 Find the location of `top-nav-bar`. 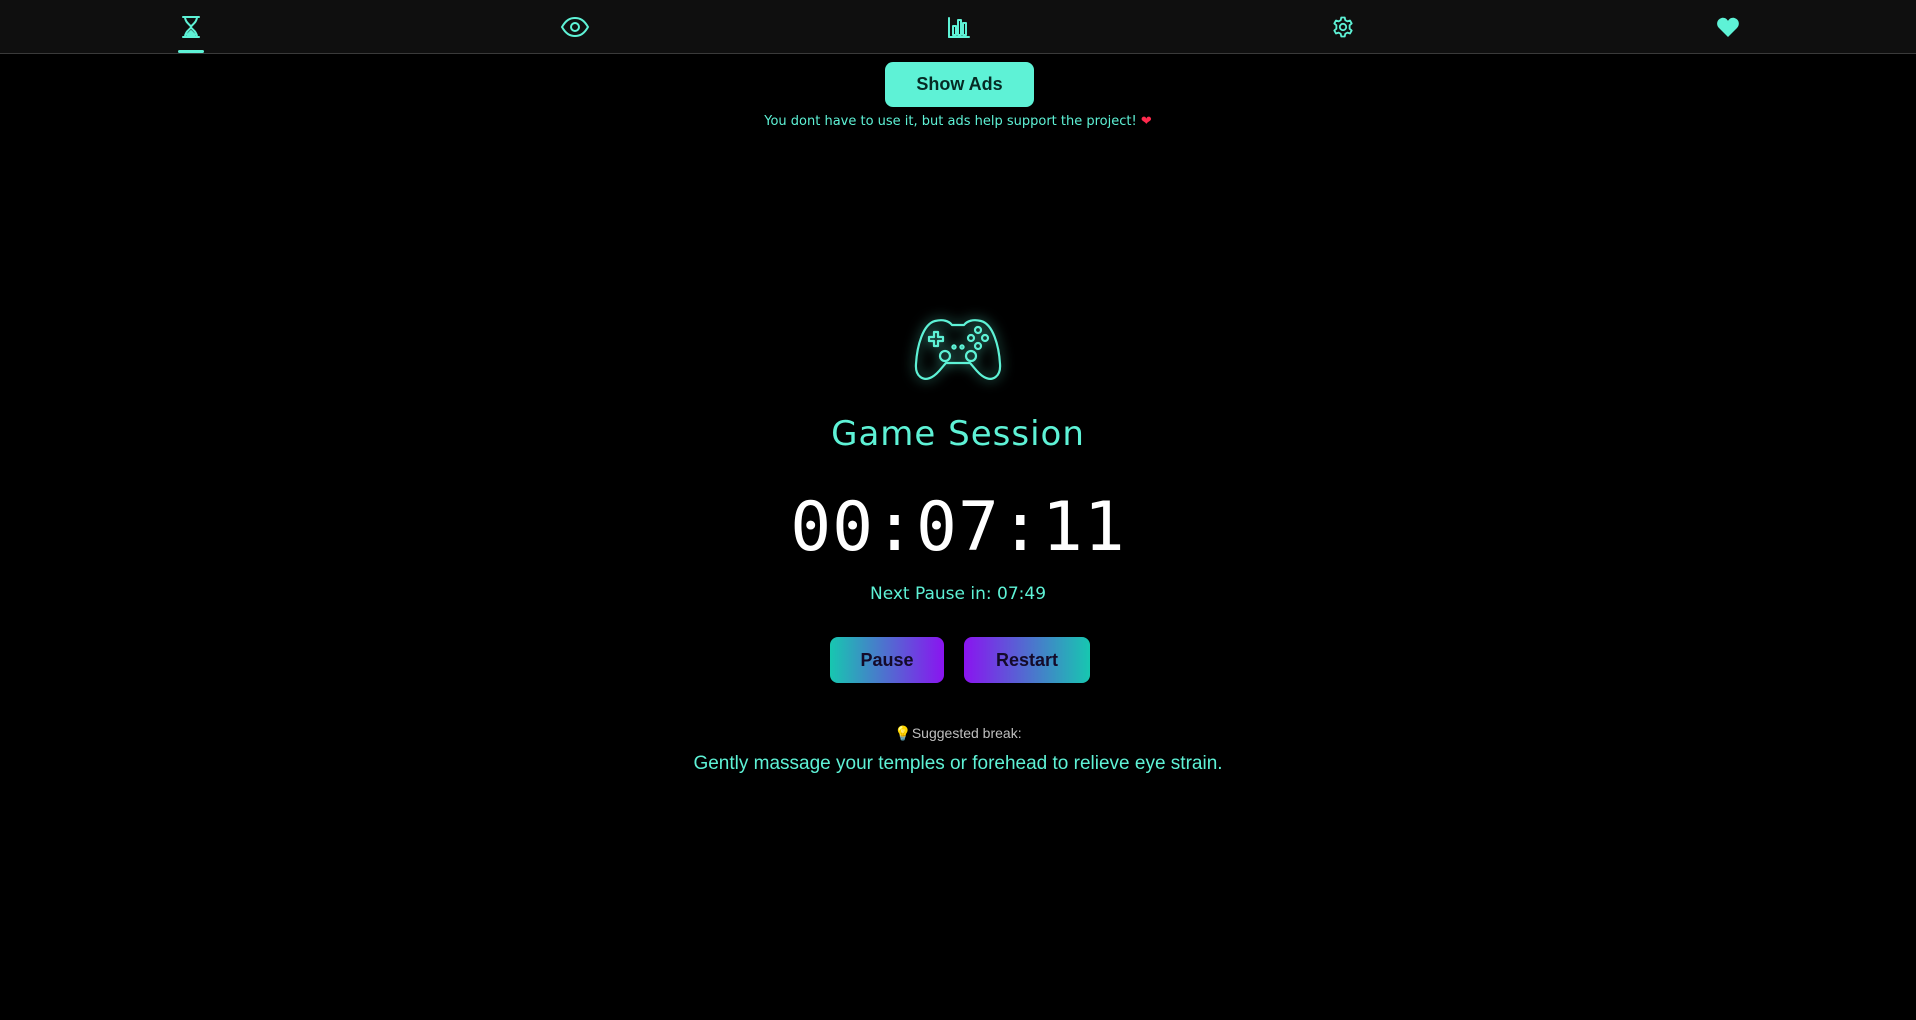

top-nav-bar is located at coordinates (958, 27).